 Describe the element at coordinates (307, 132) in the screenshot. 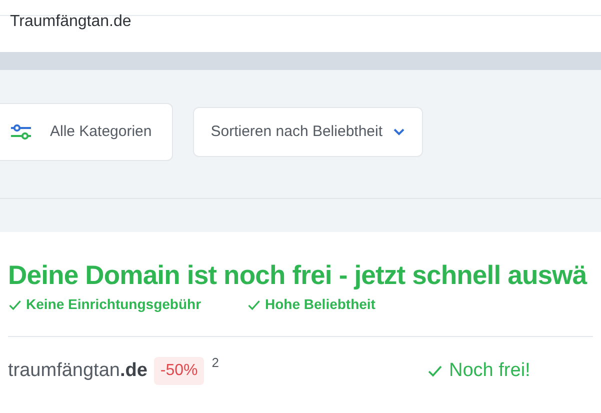

I see `sort-dropdown: Sortieren nach Beliebtheit` at that location.